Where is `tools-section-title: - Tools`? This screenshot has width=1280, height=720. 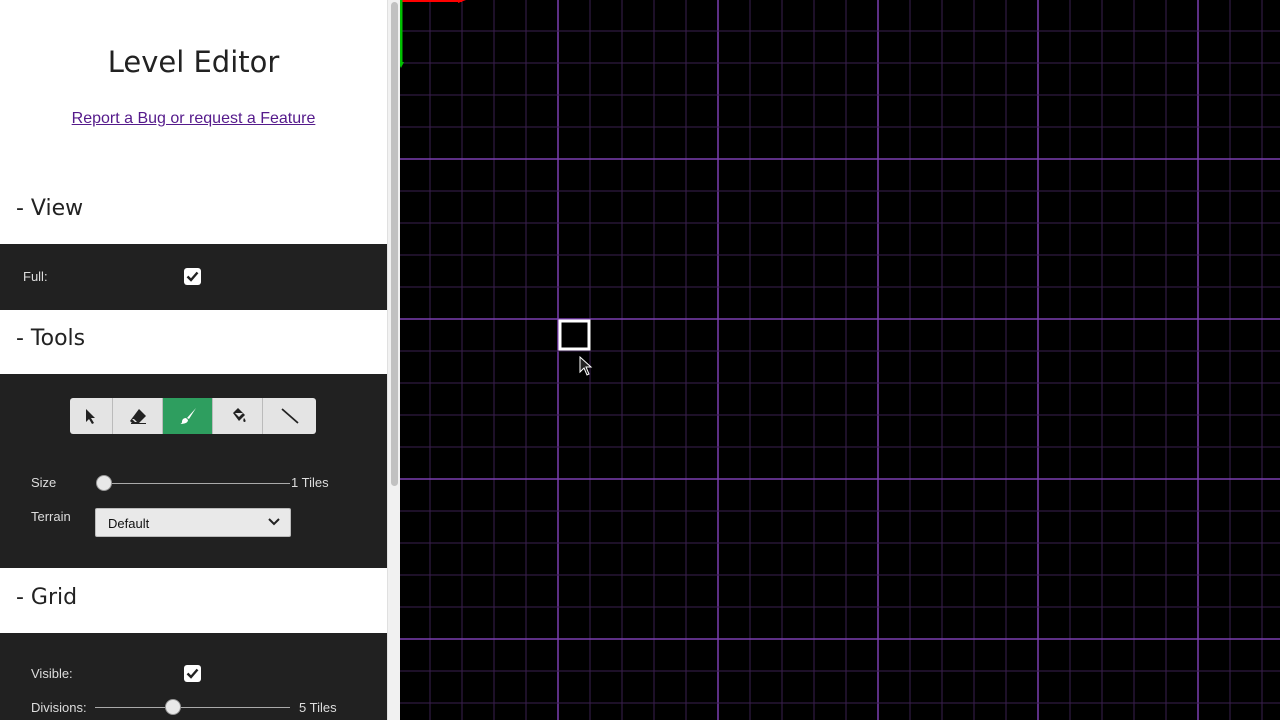 tools-section-title: - Tools is located at coordinates (51, 338).